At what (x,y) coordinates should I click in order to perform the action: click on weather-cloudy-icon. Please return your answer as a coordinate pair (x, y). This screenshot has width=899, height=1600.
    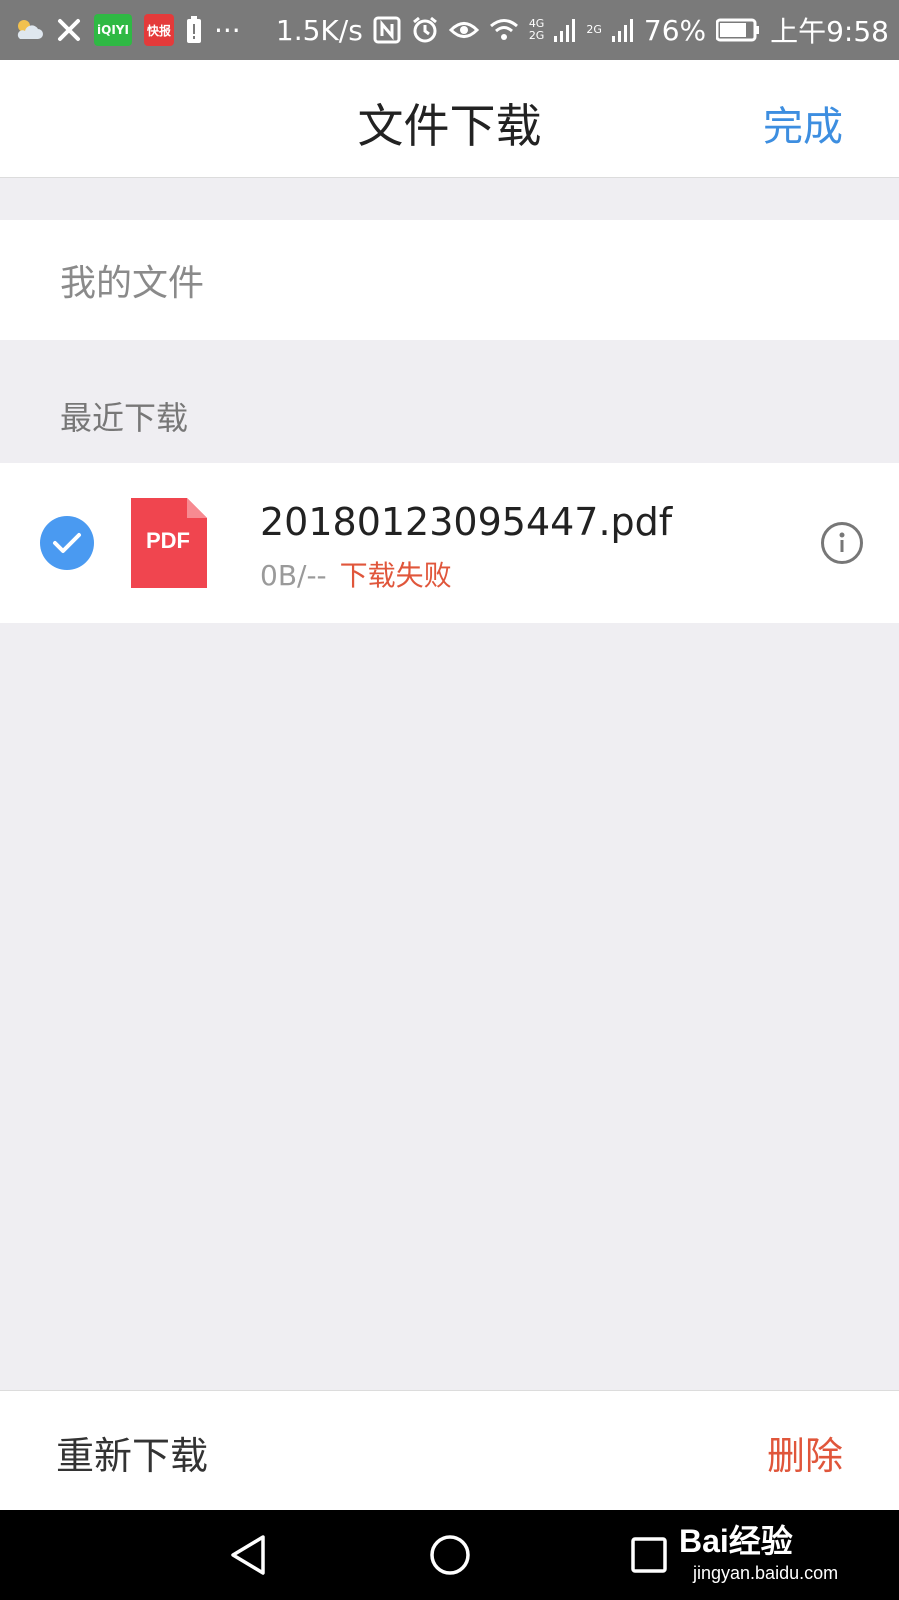
    Looking at the image, I should click on (29, 30).